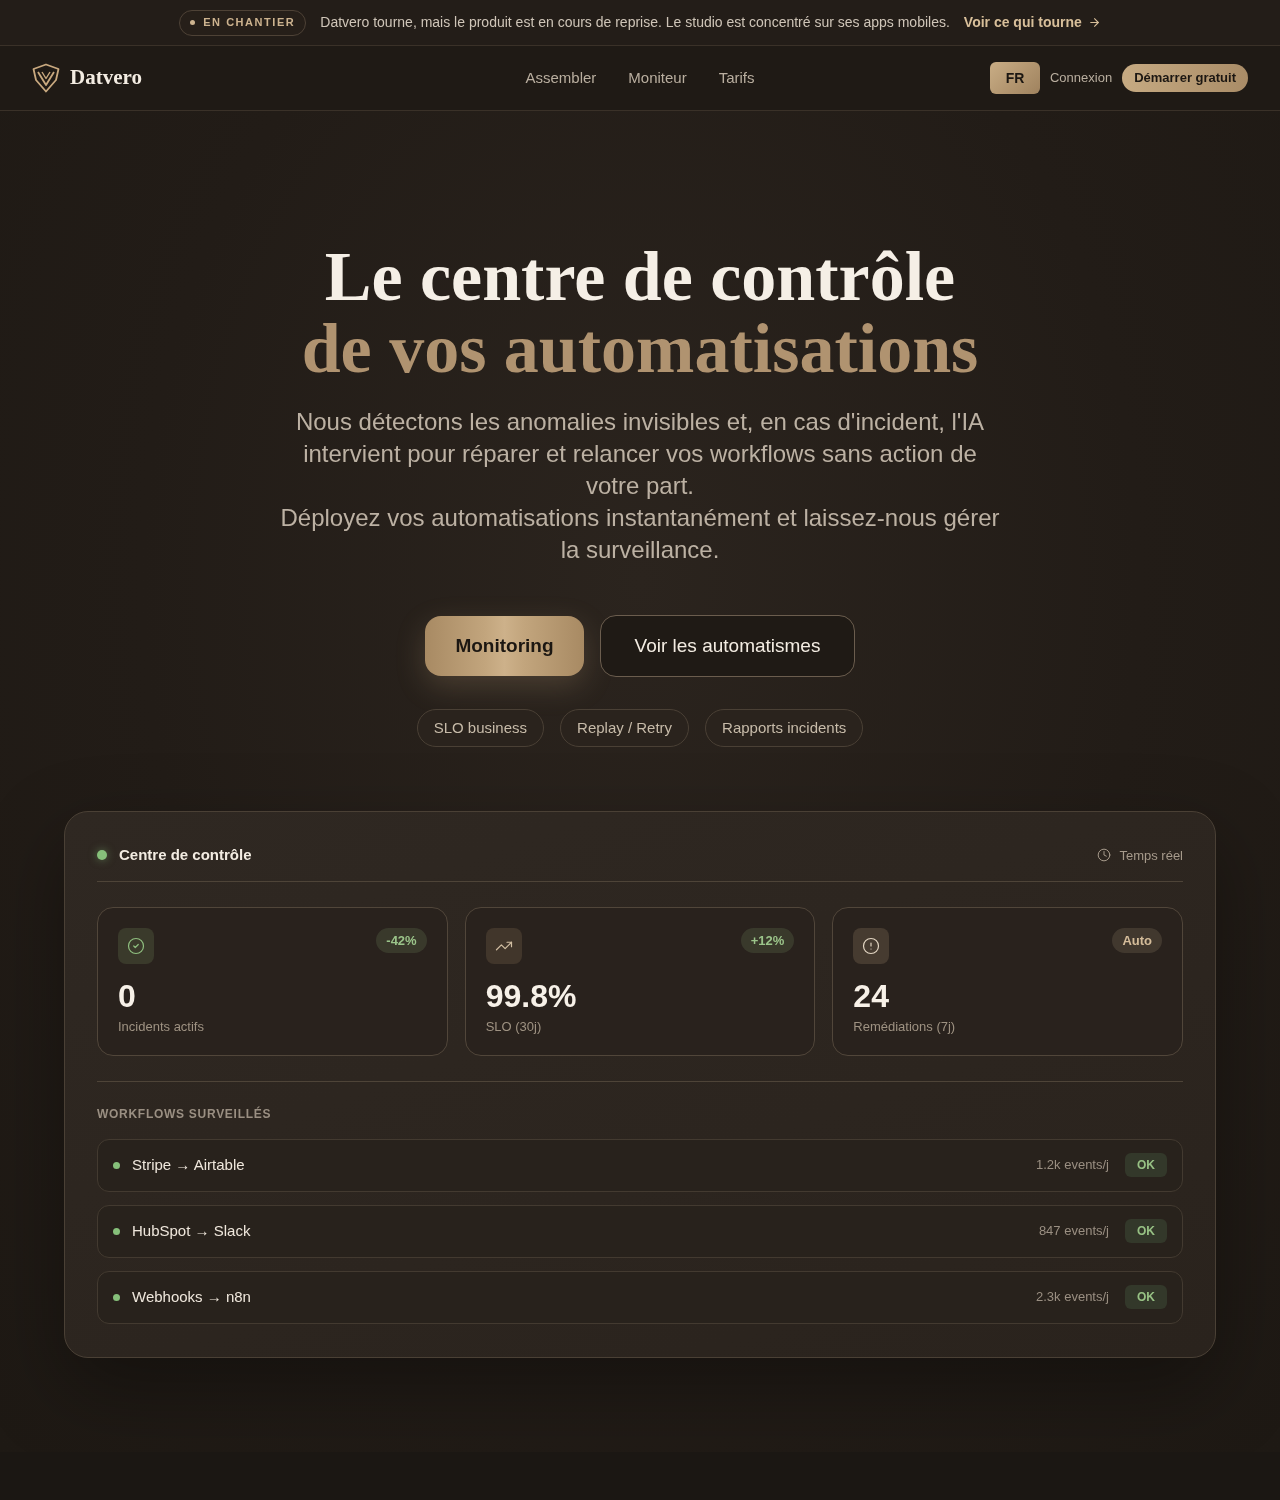 The image size is (1280, 1500). What do you see at coordinates (480, 728) in the screenshot?
I see `feature-chip: SLO business` at bounding box center [480, 728].